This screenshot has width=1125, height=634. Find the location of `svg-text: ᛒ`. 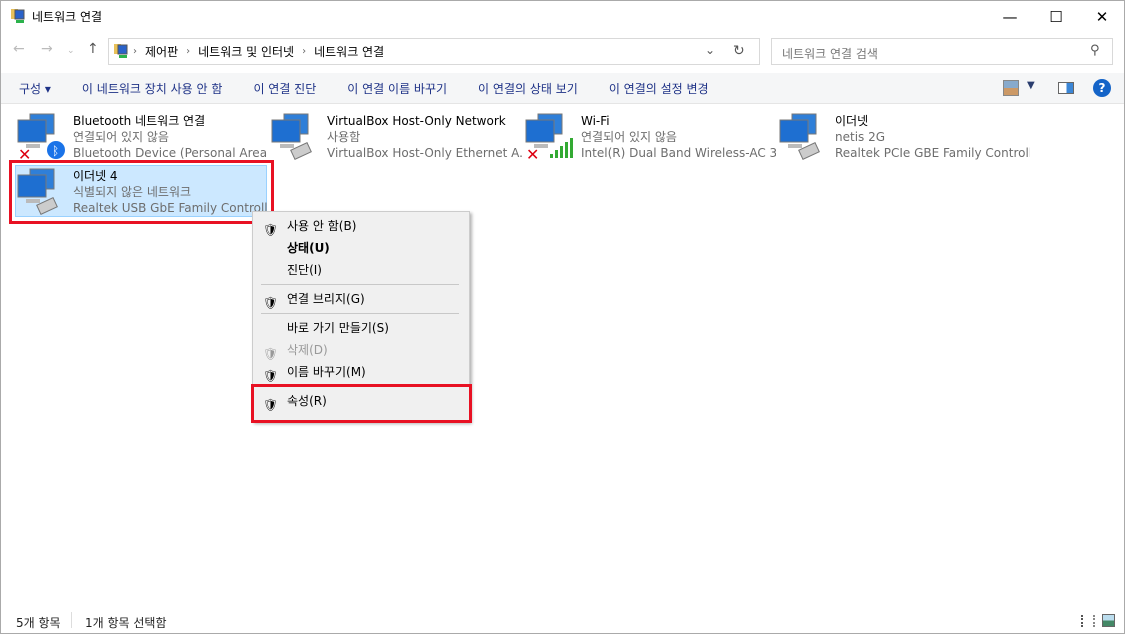

svg-text: ᛒ is located at coordinates (55, 151).